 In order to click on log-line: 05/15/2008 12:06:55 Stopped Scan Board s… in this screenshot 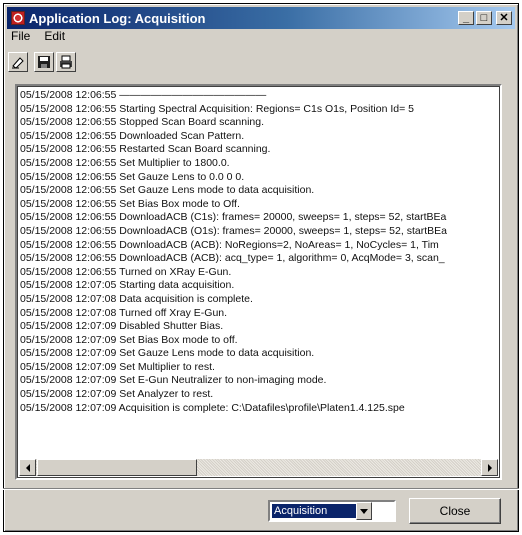, I will do `click(142, 122)`.